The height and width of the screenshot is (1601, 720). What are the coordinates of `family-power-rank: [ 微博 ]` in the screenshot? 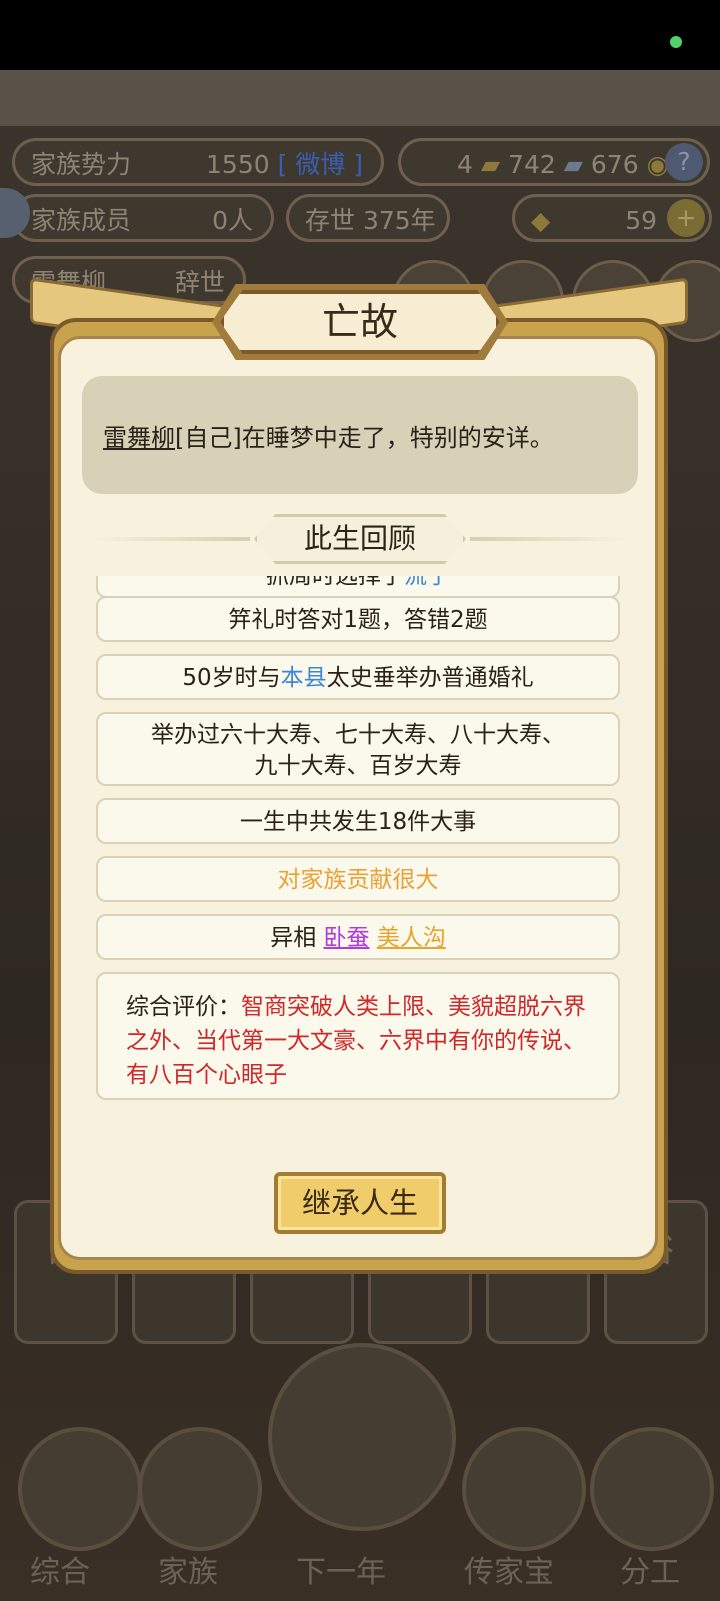 It's located at (320, 164).